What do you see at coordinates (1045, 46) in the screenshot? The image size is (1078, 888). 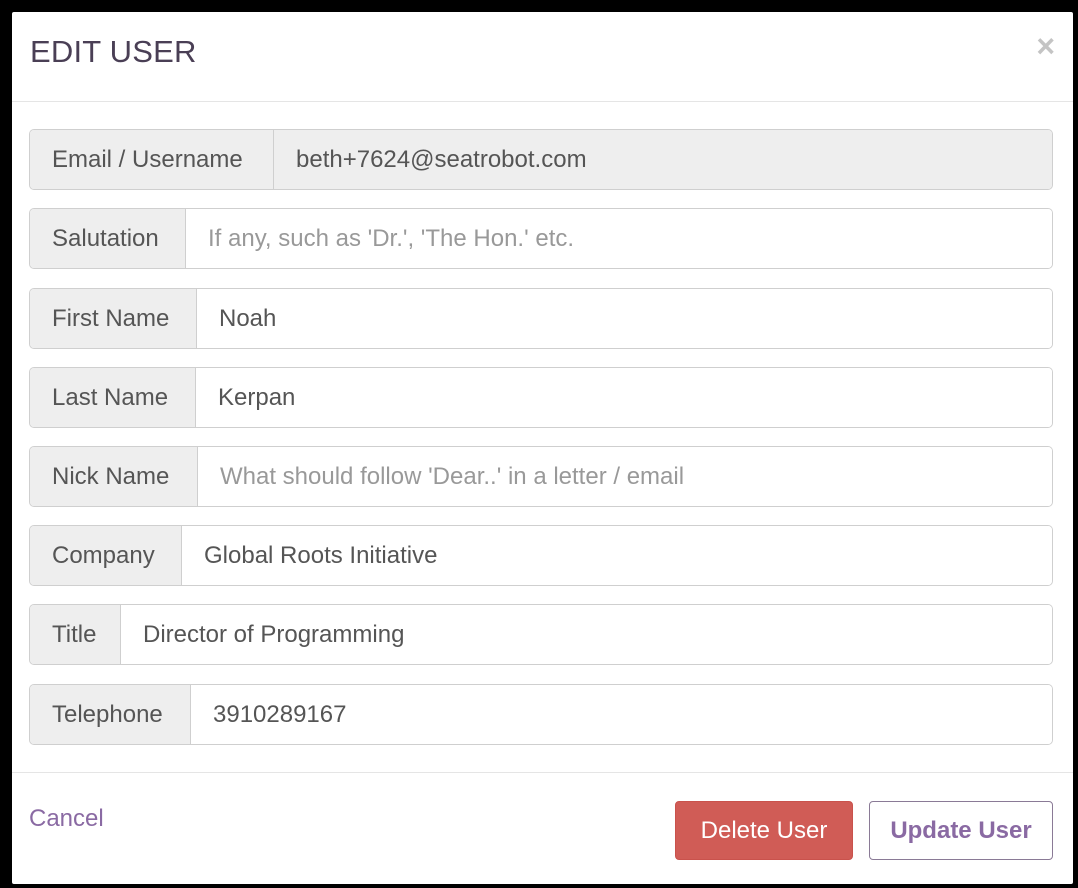 I see `close-icon: ×` at bounding box center [1045, 46].